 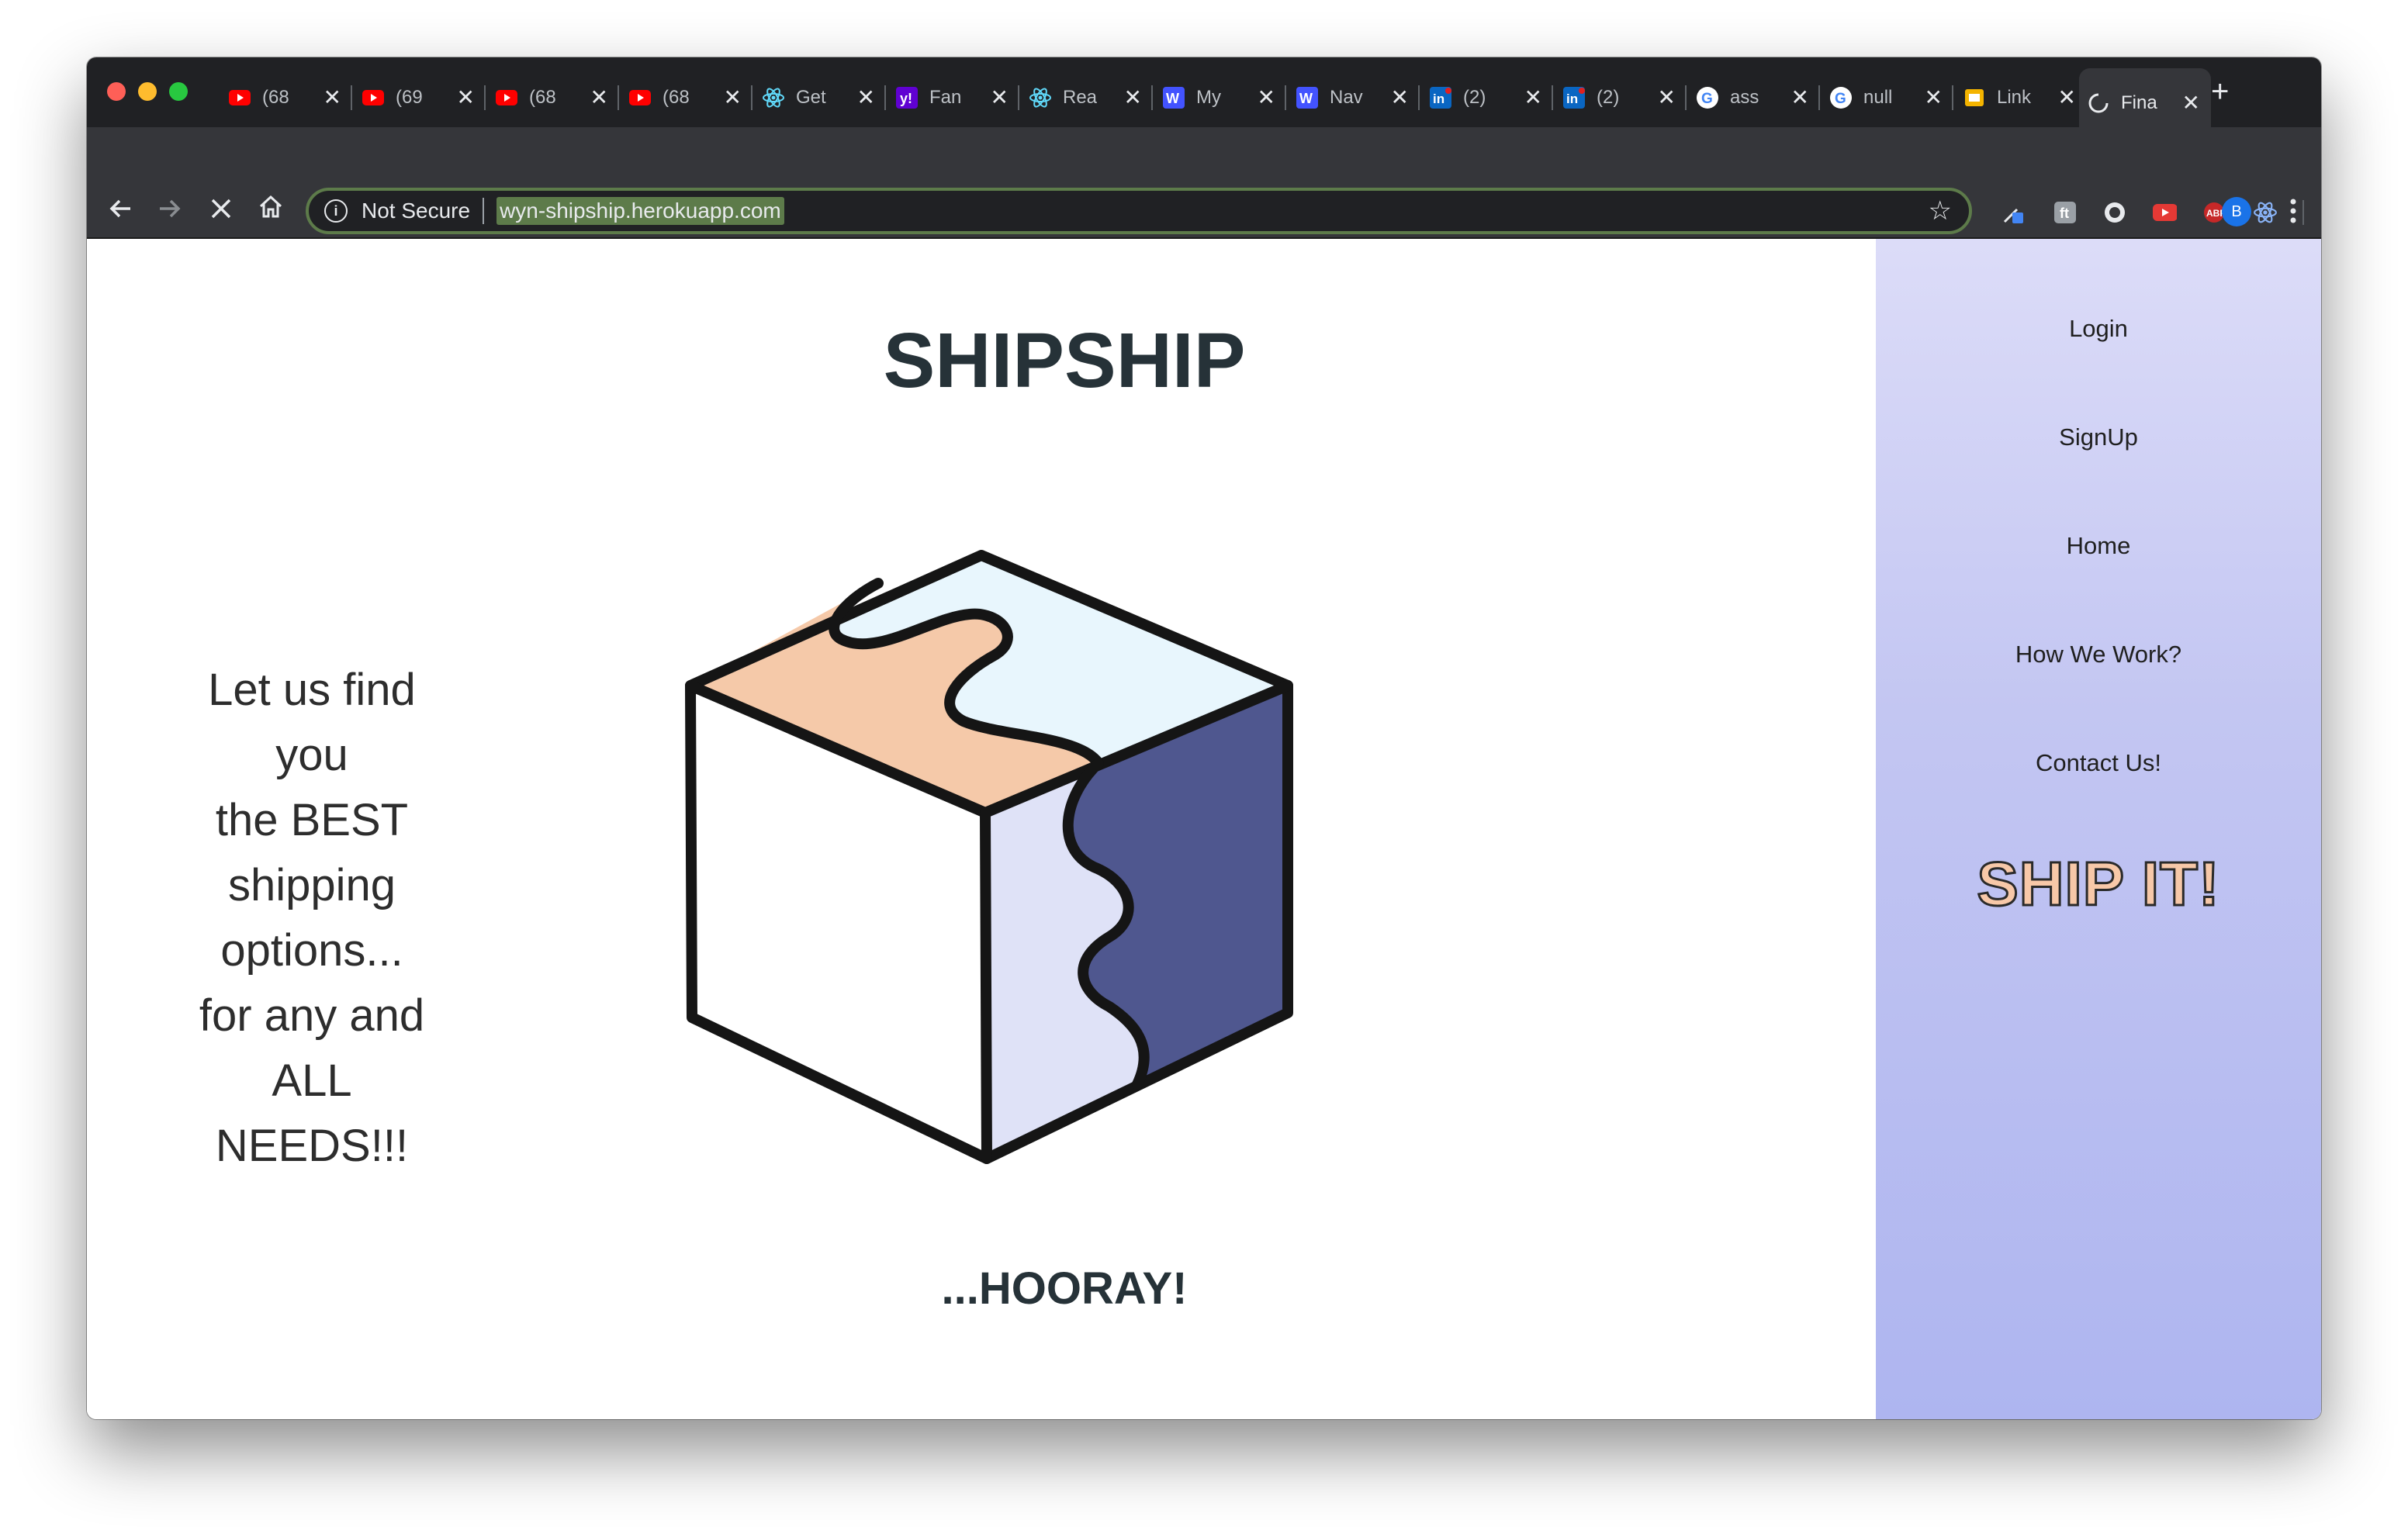 I want to click on browser-tab: W Nav ✕, so click(x=1354, y=97).